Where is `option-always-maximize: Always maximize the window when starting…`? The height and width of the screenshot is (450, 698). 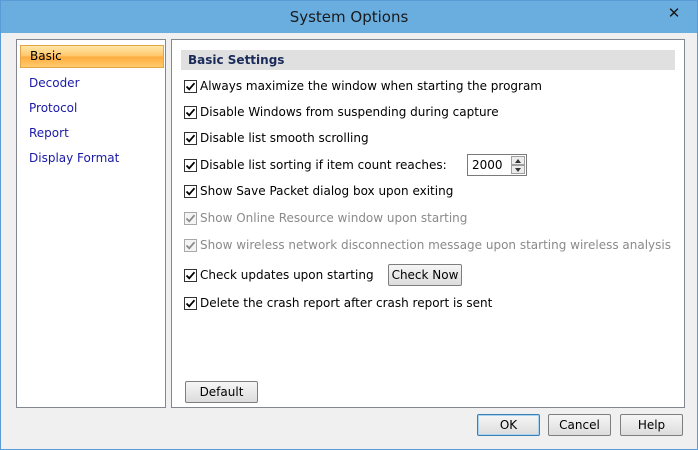
option-always-maximize: Always maximize the window when starting… is located at coordinates (363, 86).